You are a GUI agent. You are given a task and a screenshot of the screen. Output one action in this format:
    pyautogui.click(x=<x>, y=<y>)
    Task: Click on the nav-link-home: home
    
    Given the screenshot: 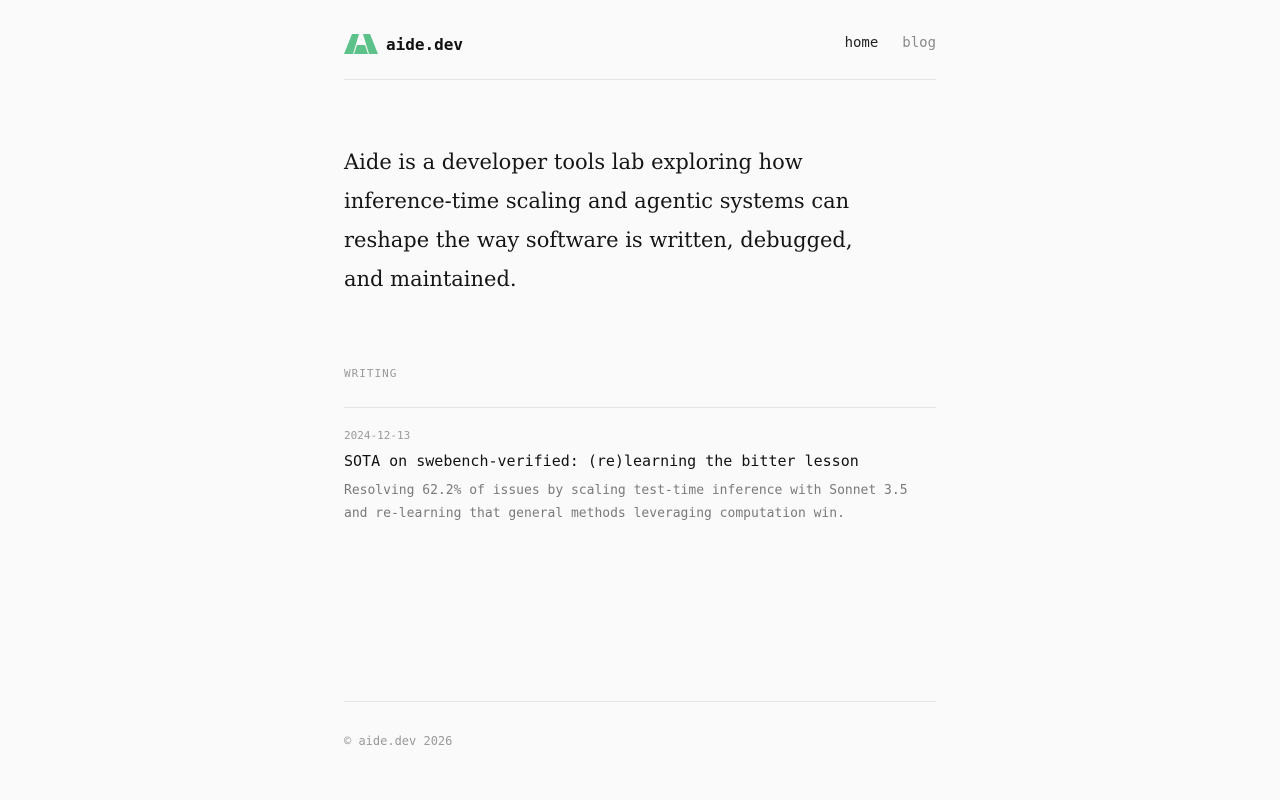 What is the action you would take?
    pyautogui.click(x=862, y=43)
    